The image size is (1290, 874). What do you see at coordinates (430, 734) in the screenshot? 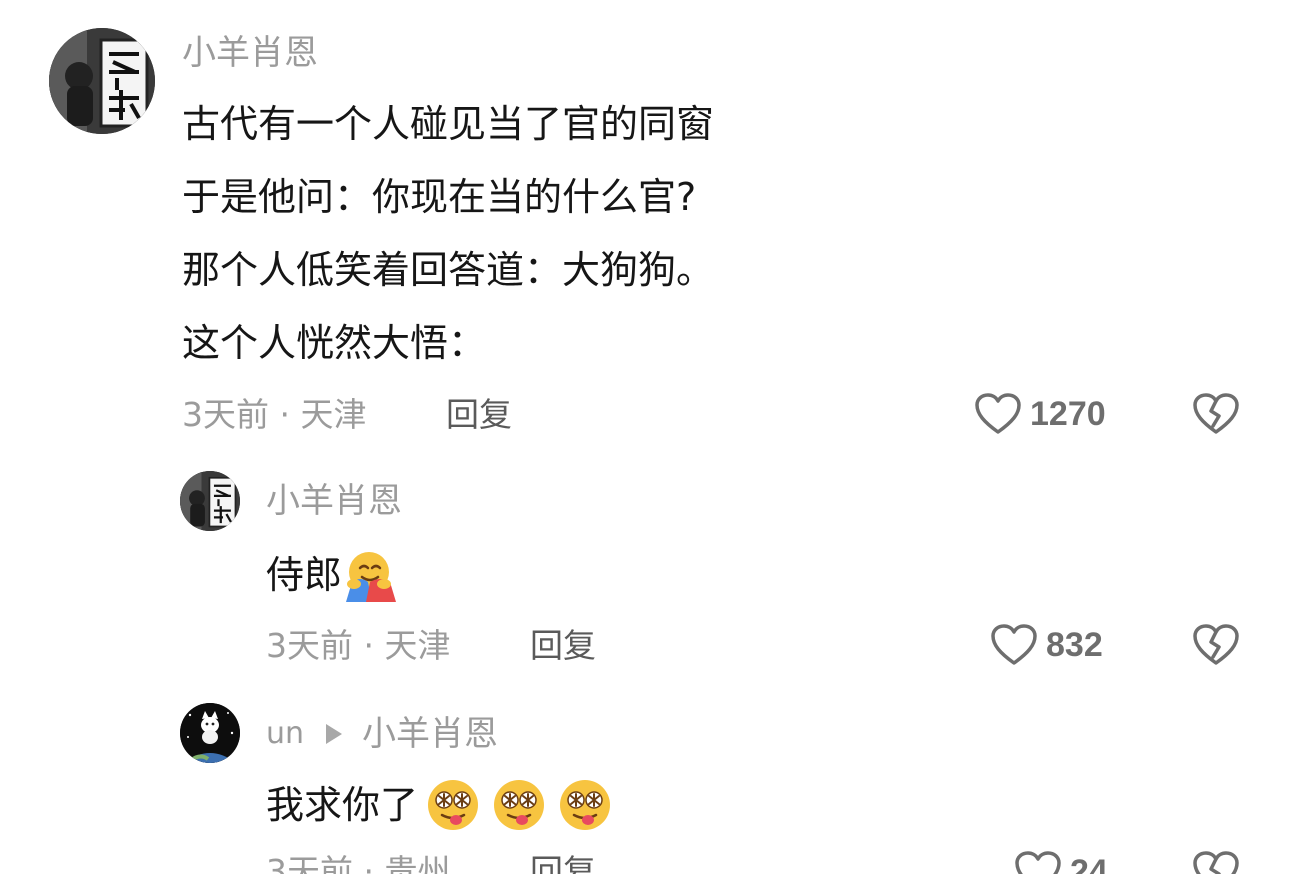
I see `reply-to-username: 小羊肖恩` at bounding box center [430, 734].